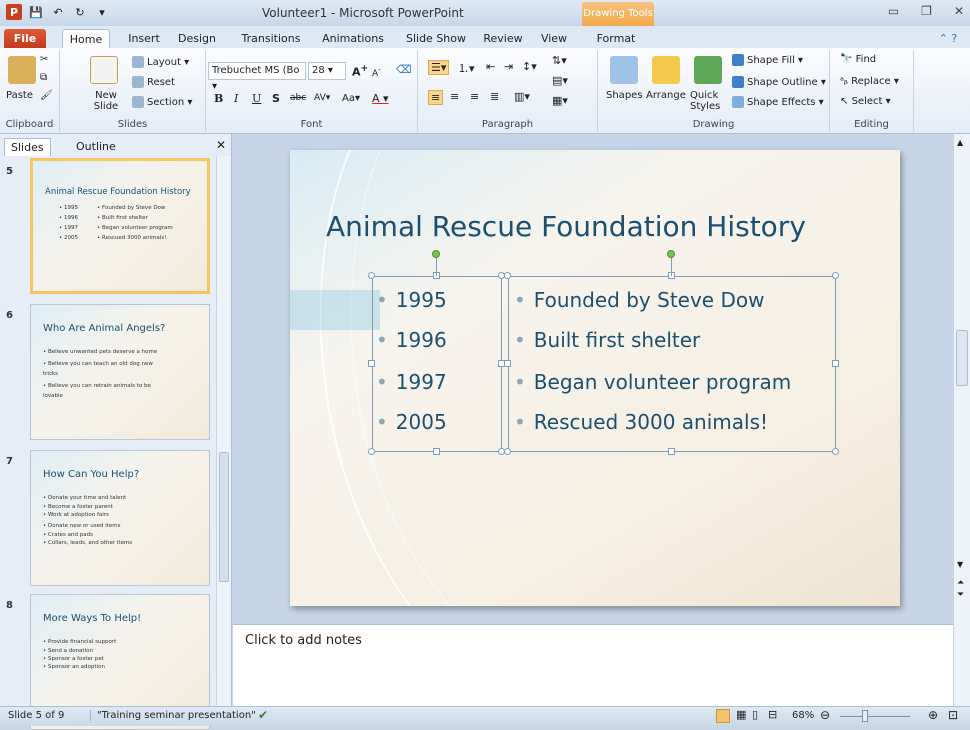 The image size is (970, 730). What do you see at coordinates (80, 12) in the screenshot?
I see `redo-icon: ↻` at bounding box center [80, 12].